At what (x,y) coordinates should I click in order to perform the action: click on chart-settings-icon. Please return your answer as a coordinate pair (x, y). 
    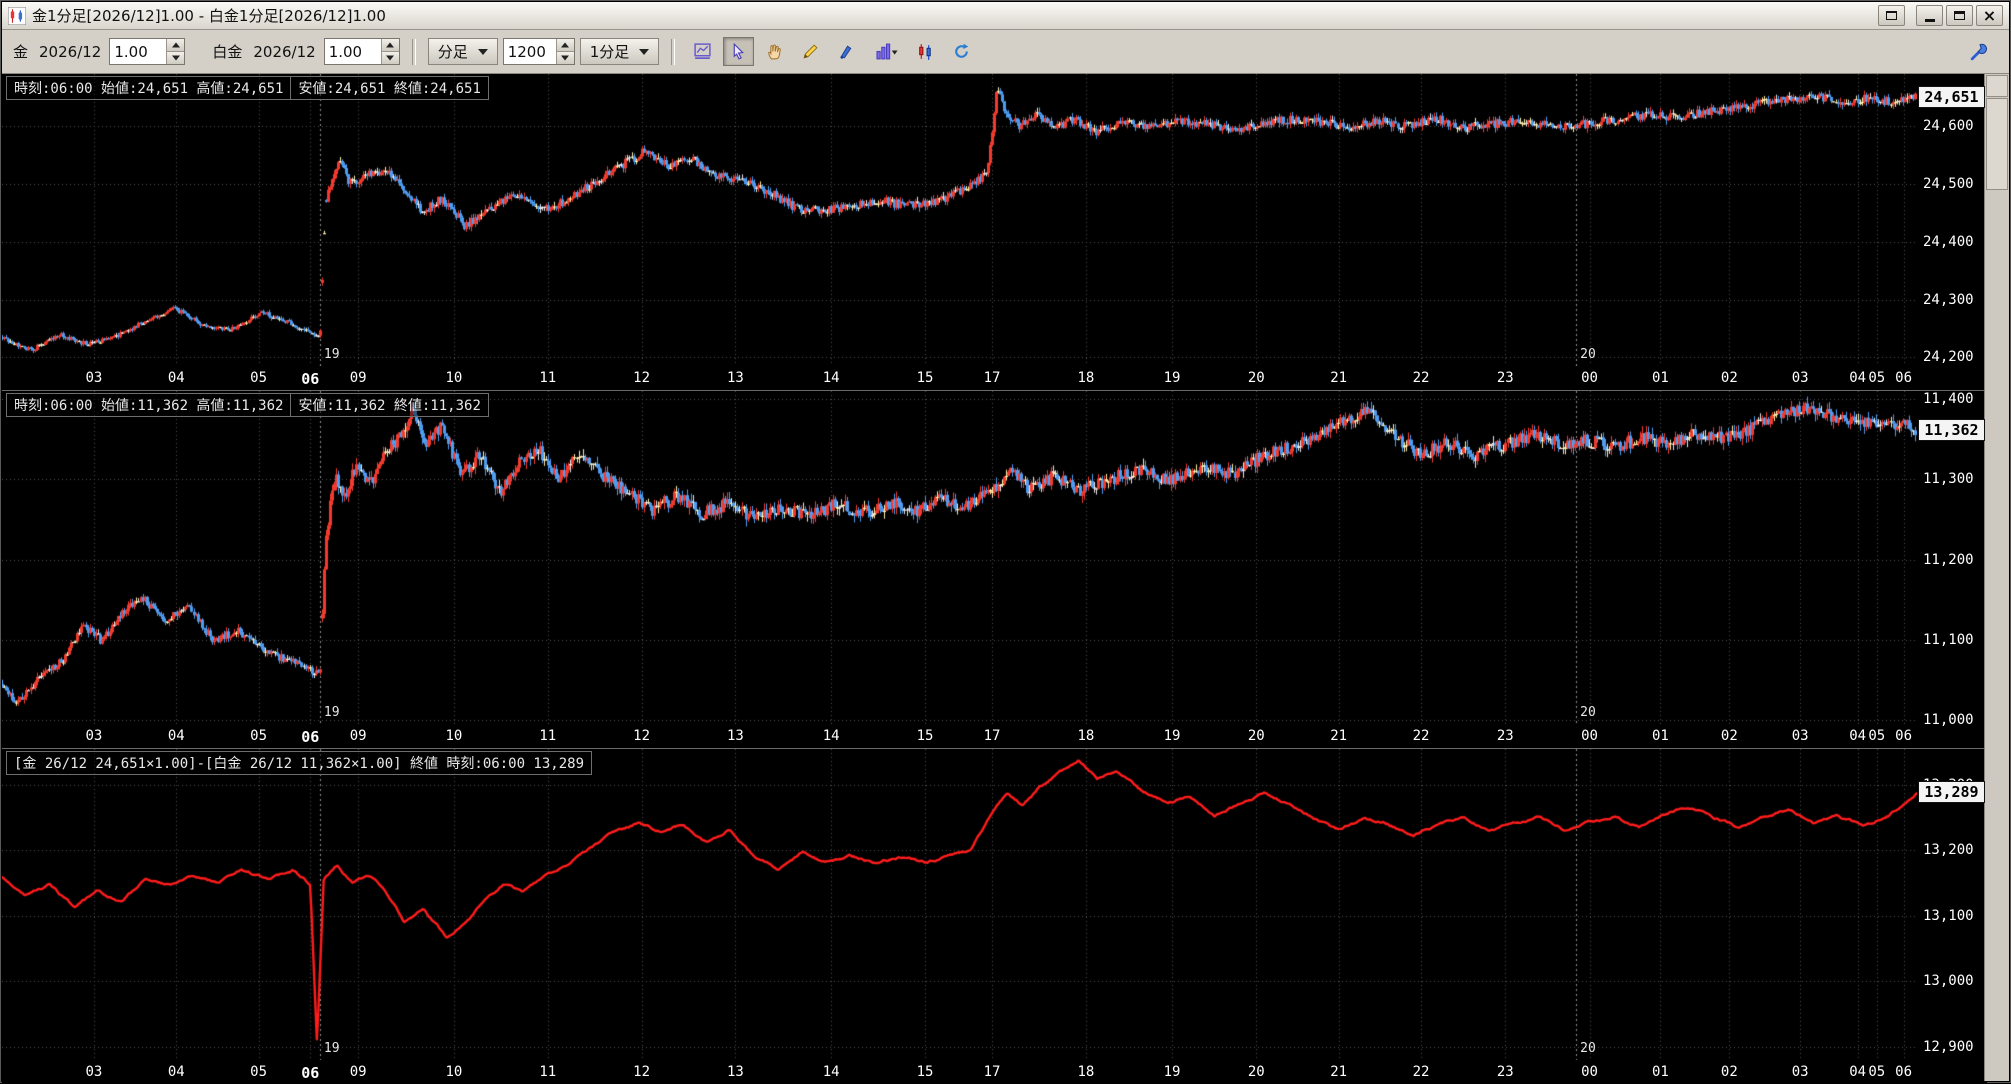
    Looking at the image, I should click on (702, 51).